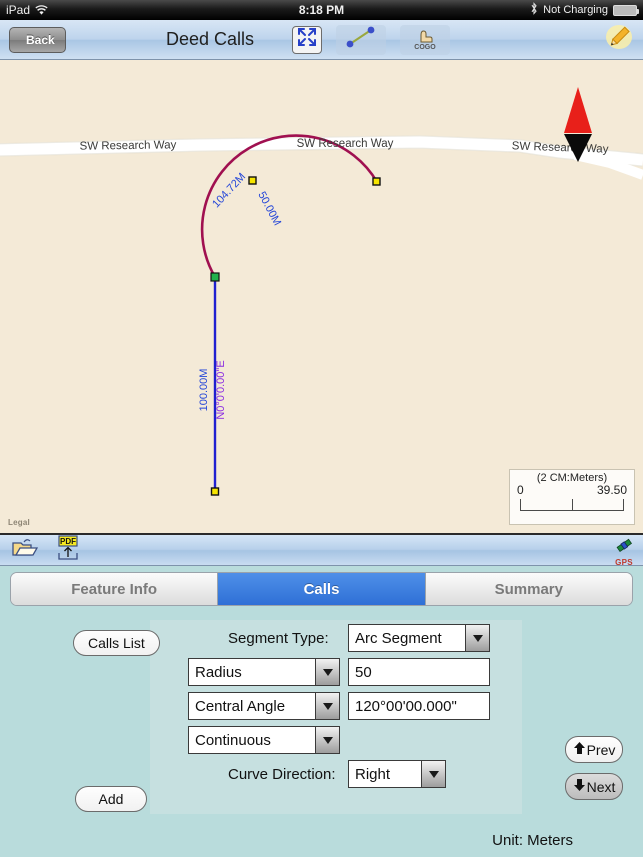  Describe the element at coordinates (579, 786) in the screenshot. I see `arrow-down-icon` at that location.